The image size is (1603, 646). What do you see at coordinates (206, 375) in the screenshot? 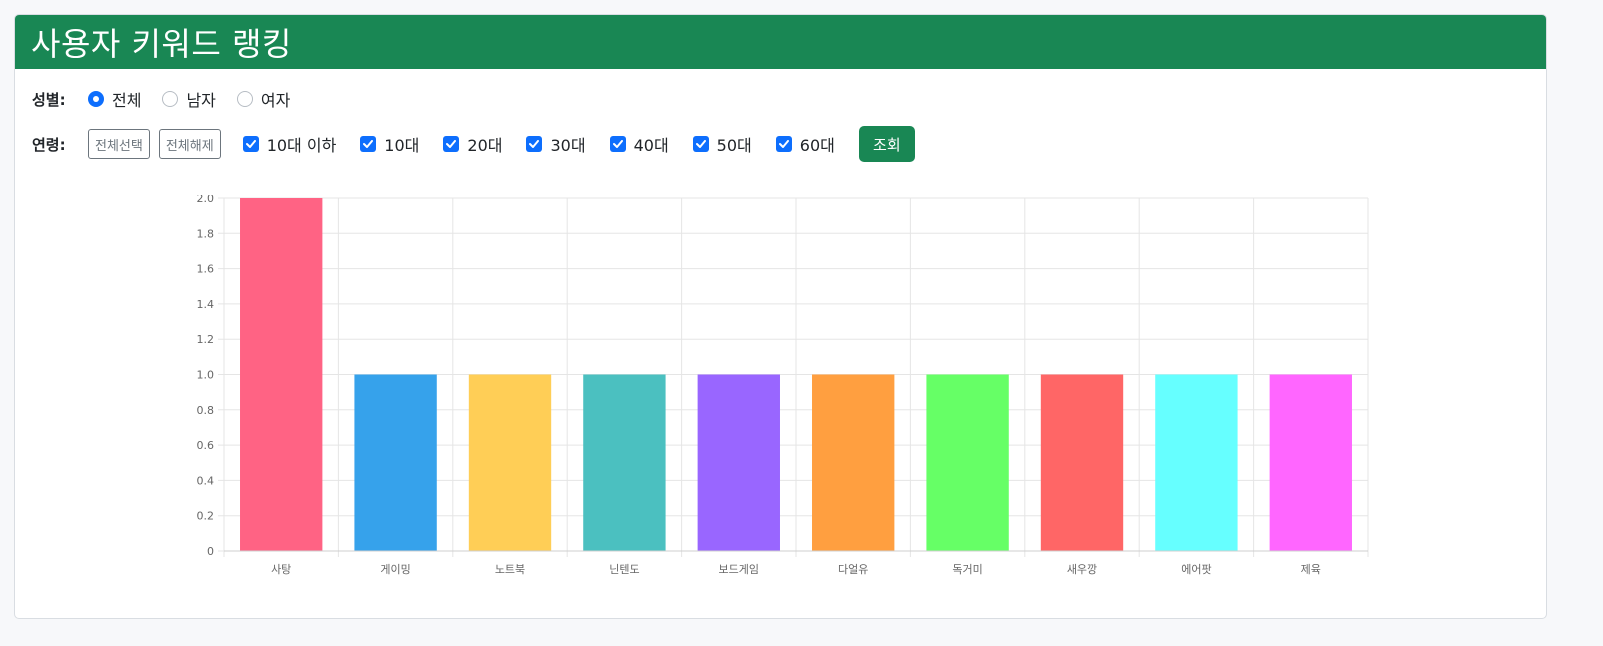
I see `y-tick-label: 1.0` at bounding box center [206, 375].